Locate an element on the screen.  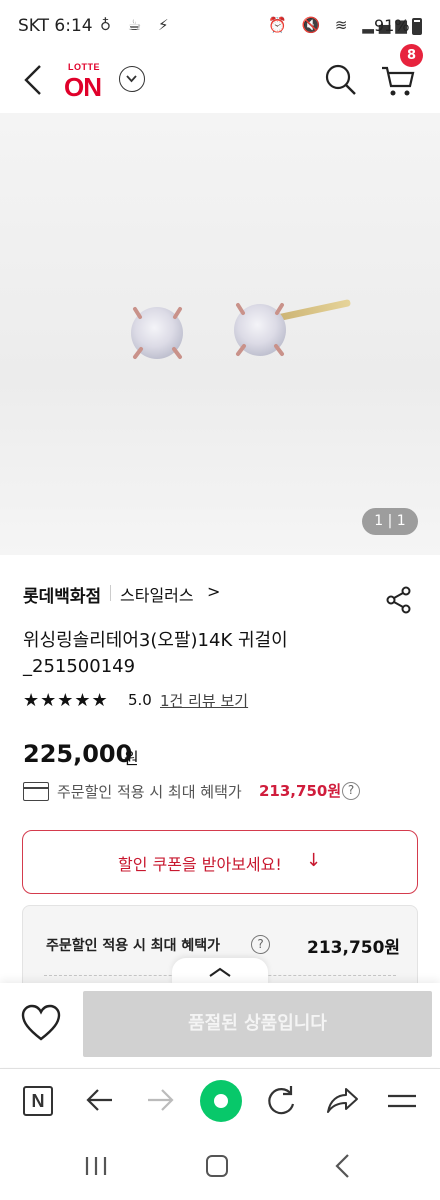
download-arrow-icon: ↓ is located at coordinates (314, 860).